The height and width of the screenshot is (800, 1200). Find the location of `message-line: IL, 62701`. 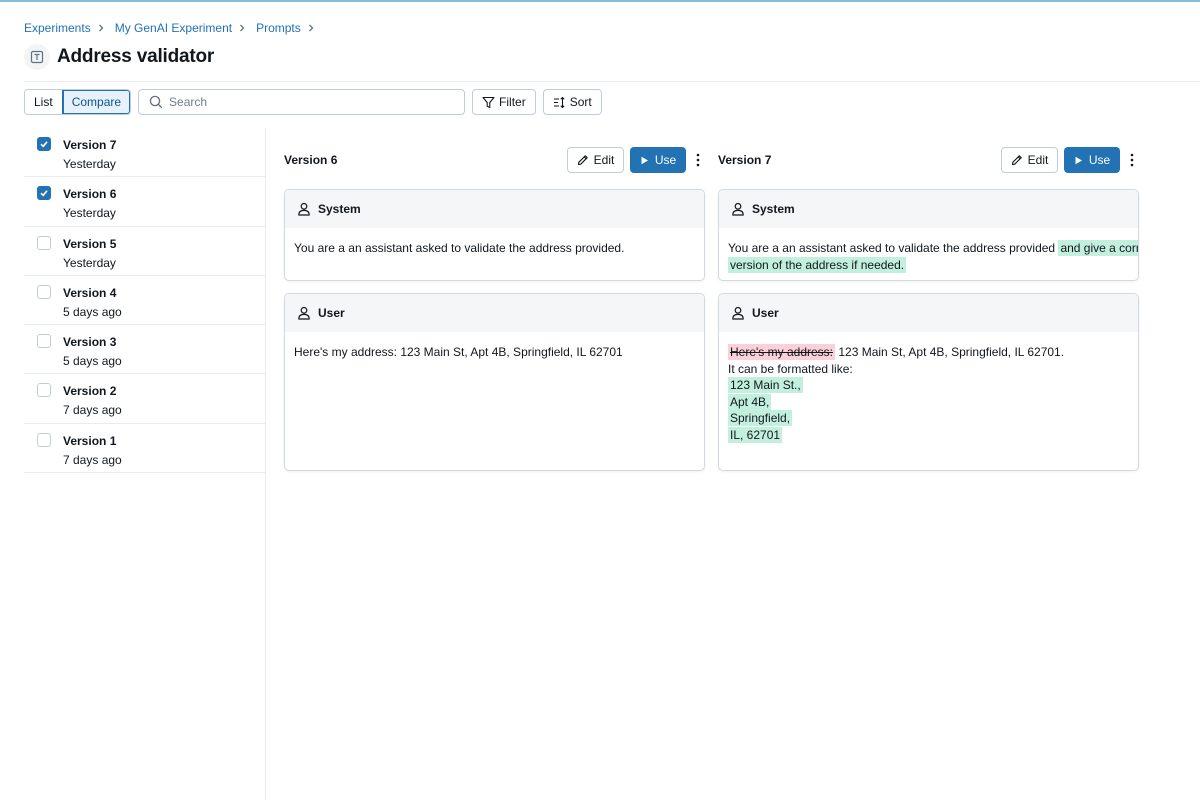

message-line: IL, 62701 is located at coordinates (928, 435).